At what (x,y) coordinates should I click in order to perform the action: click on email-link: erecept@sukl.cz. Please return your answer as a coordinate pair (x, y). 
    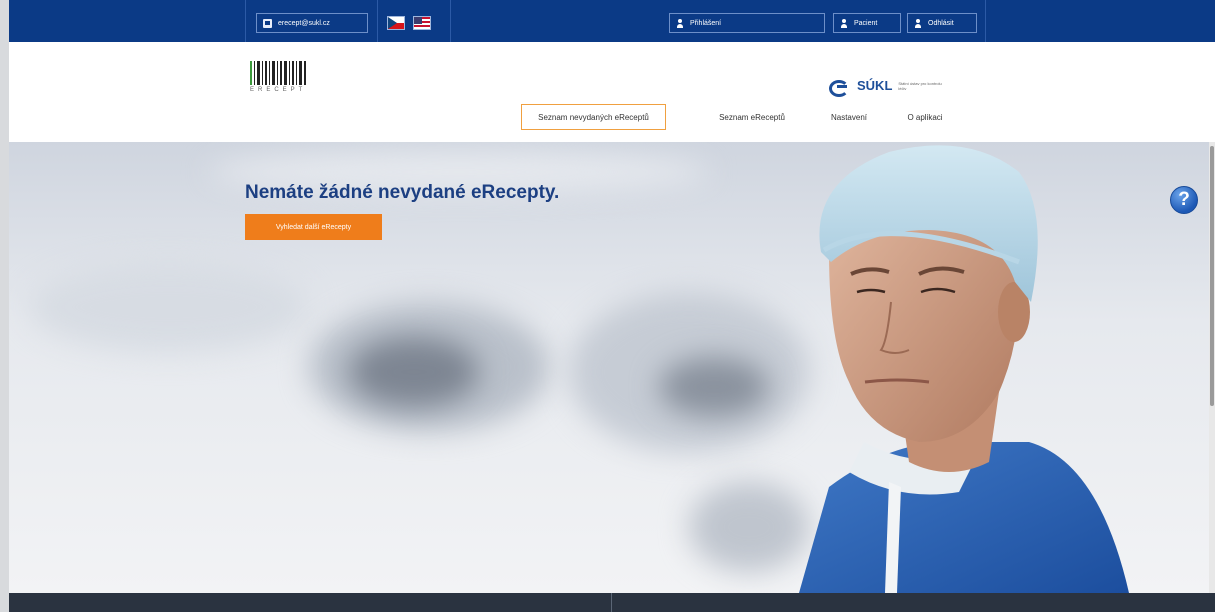
    Looking at the image, I should click on (312, 23).